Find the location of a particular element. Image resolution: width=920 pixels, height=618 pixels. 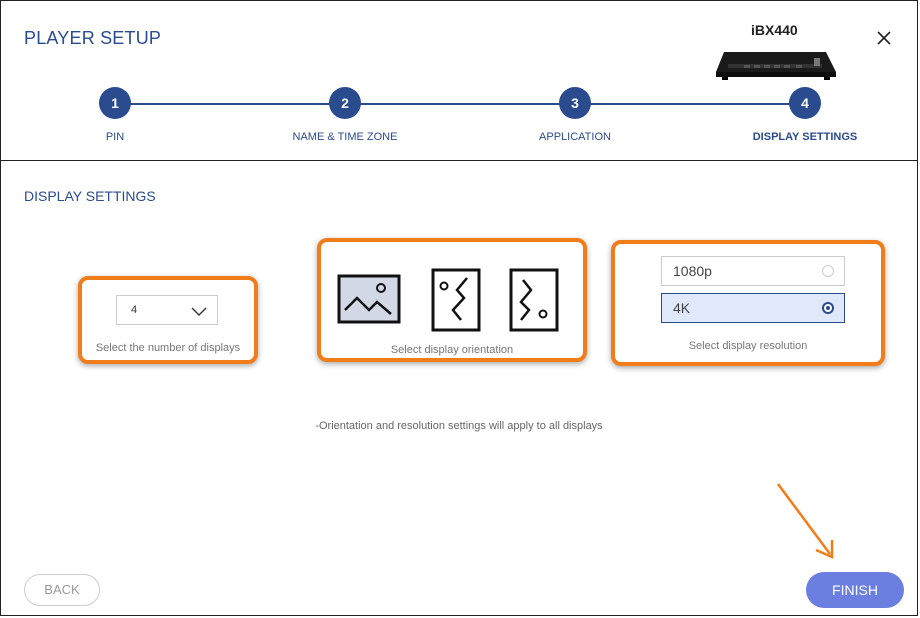

portrait-icon is located at coordinates (456, 301).